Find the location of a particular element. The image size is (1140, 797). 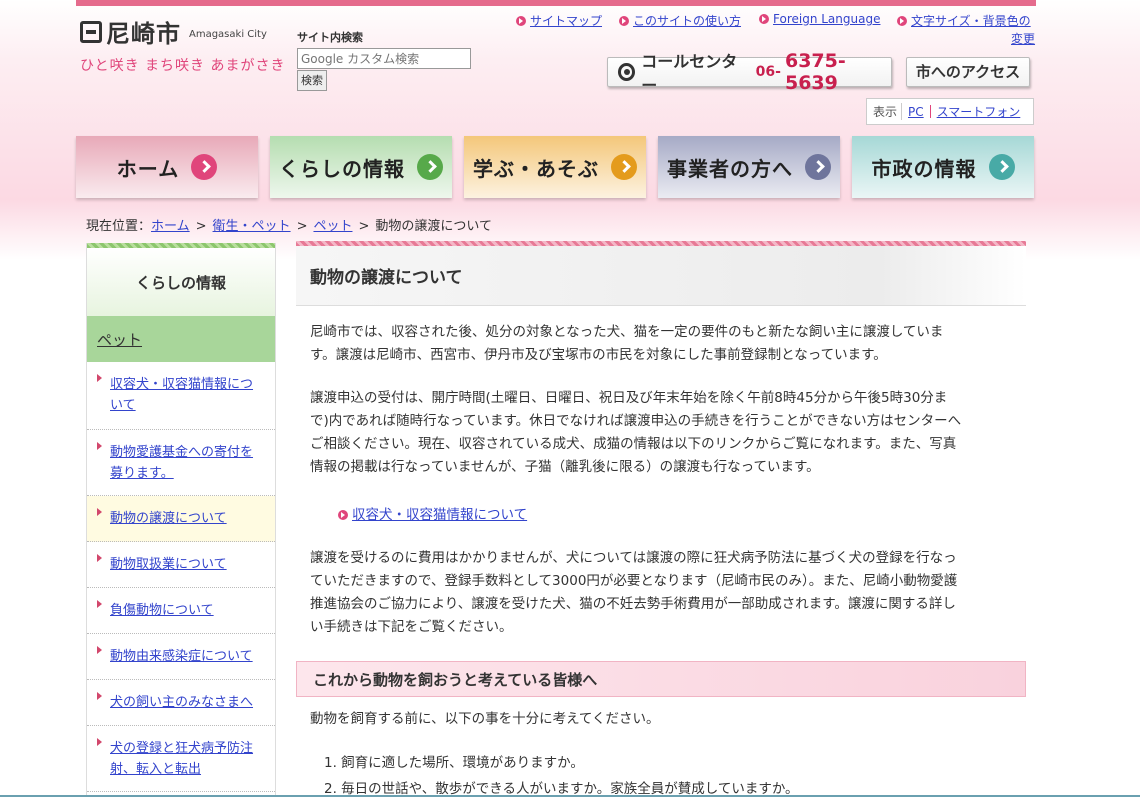

breadcrumb-prefix: 現在位置： is located at coordinates (119, 226).